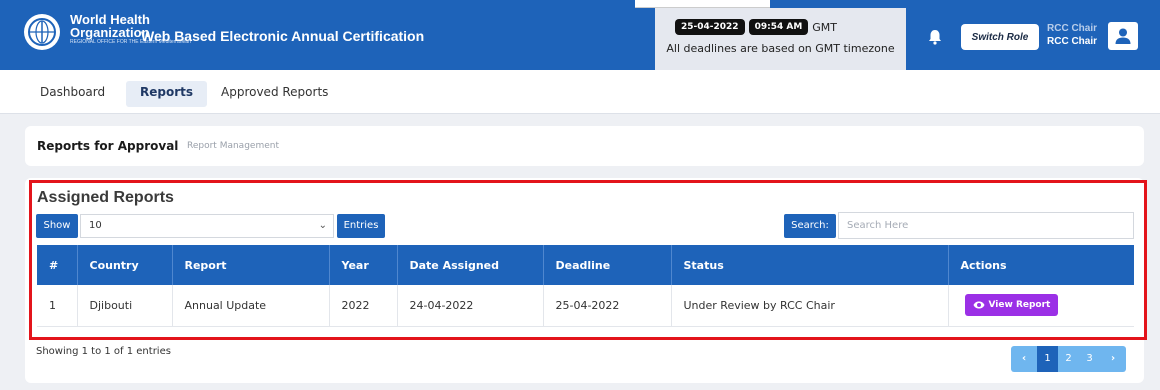 This screenshot has height=390, width=1160. Describe the element at coordinates (1123, 36) in the screenshot. I see `user-icon` at that location.